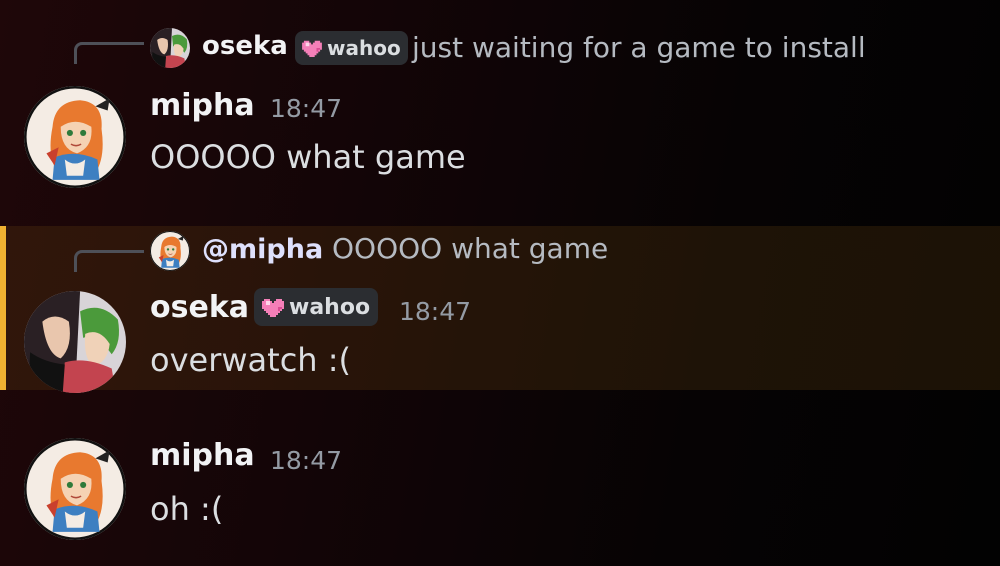  I want to click on author-tag-label: wahoo, so click(330, 307).